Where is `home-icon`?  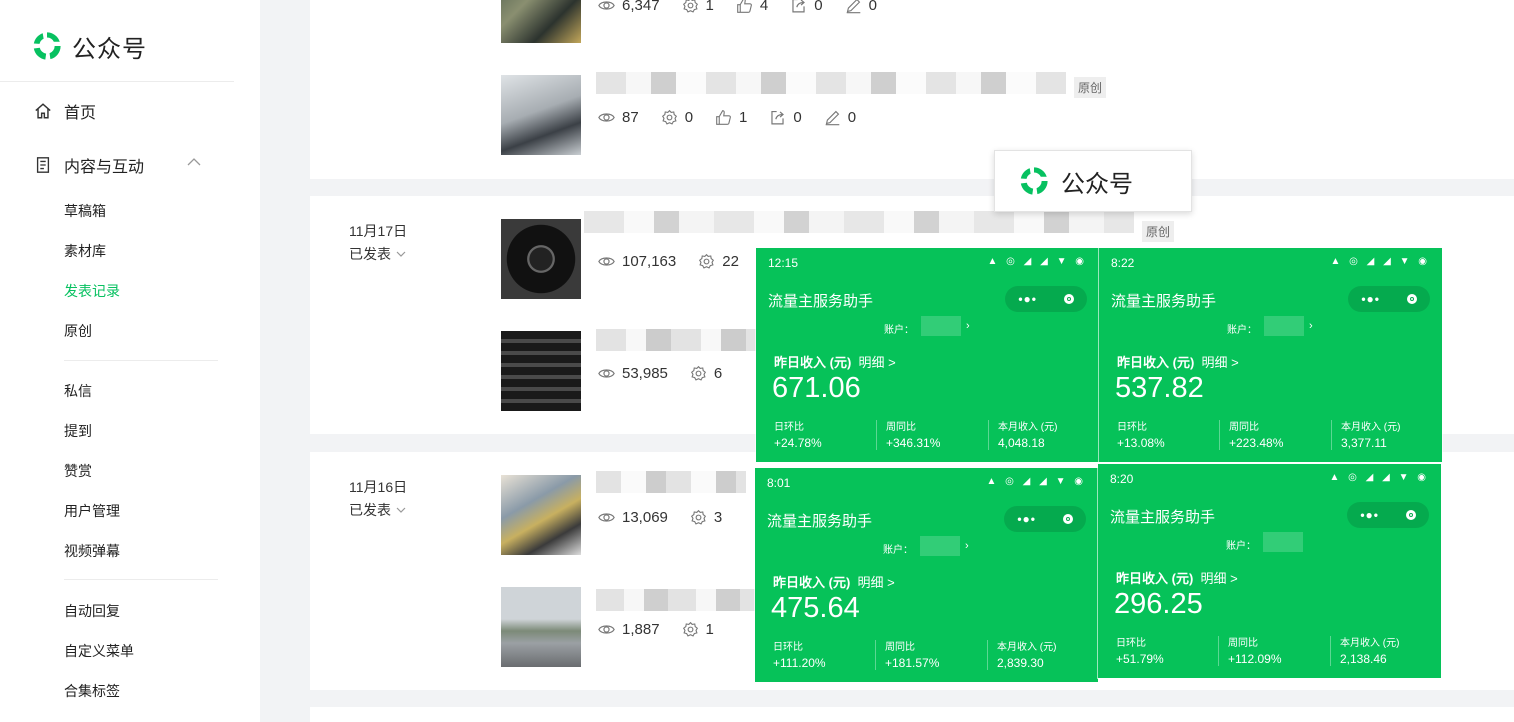 home-icon is located at coordinates (43, 111).